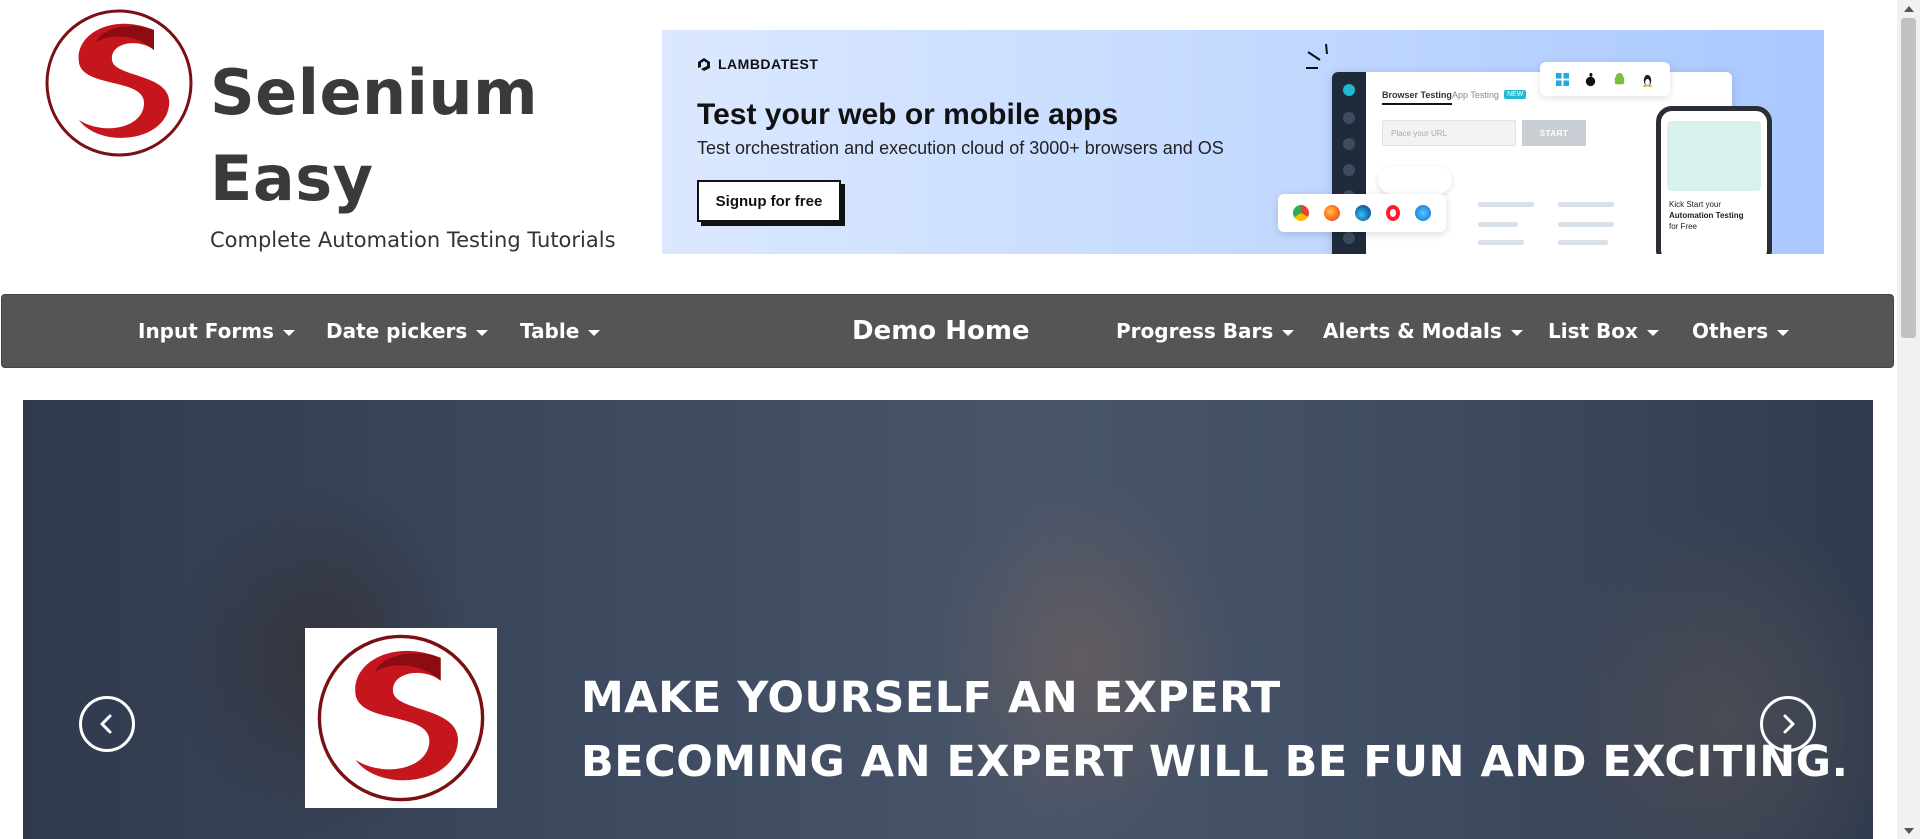 The image size is (1920, 839). What do you see at coordinates (1449, 133) in the screenshot?
I see `mockup-url-field: Place your URL` at bounding box center [1449, 133].